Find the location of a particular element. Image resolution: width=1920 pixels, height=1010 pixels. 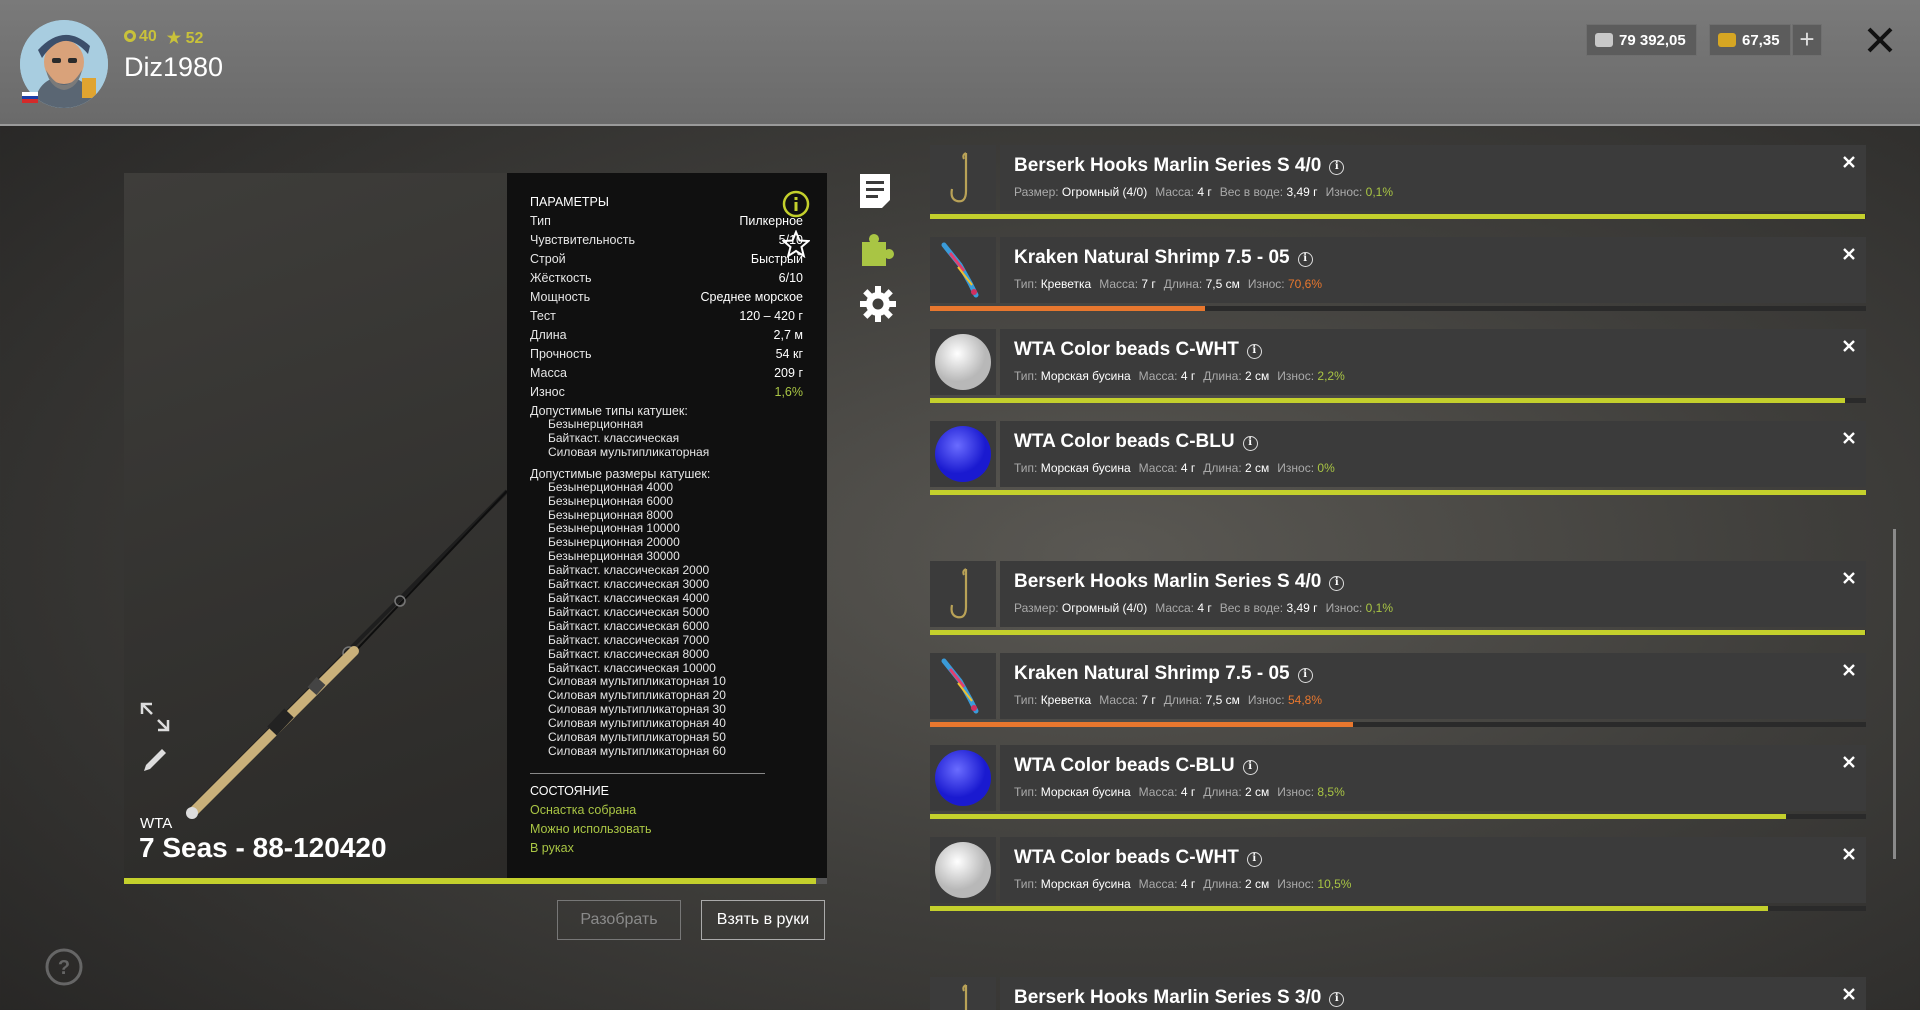

disassemble-button: Разобрать is located at coordinates (619, 920).